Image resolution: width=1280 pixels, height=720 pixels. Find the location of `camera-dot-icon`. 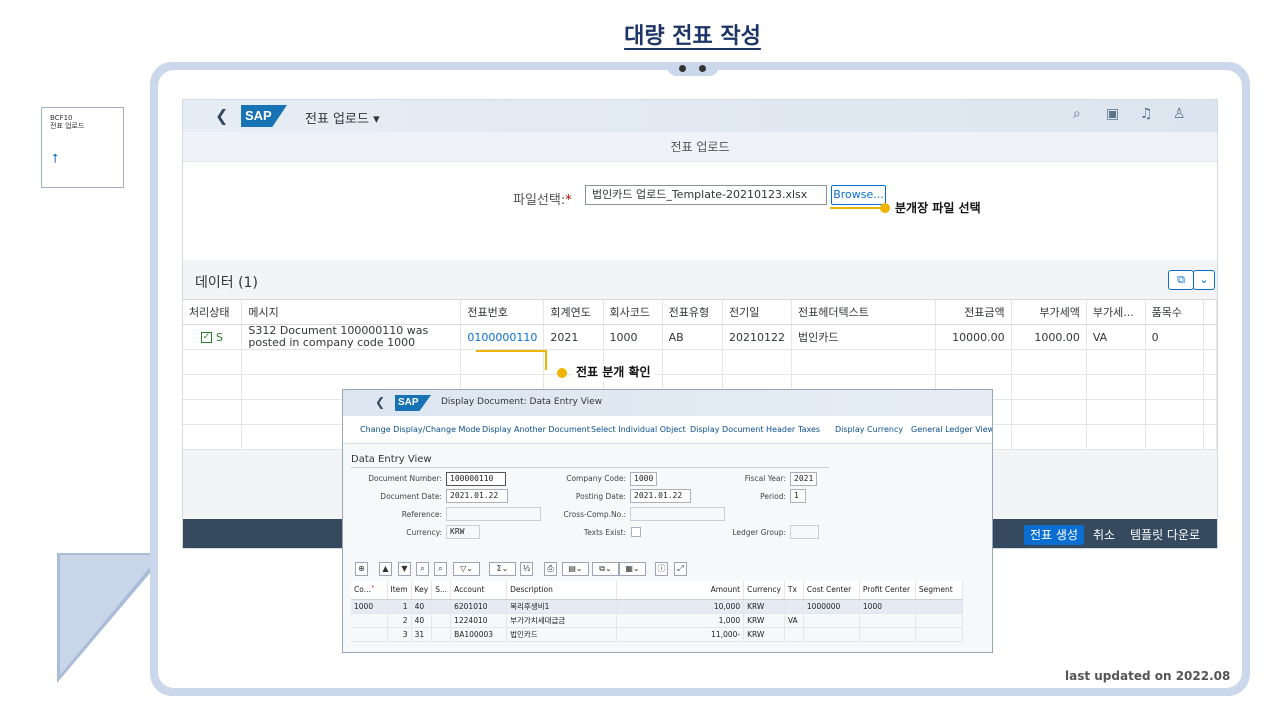

camera-dot-icon is located at coordinates (702, 68).